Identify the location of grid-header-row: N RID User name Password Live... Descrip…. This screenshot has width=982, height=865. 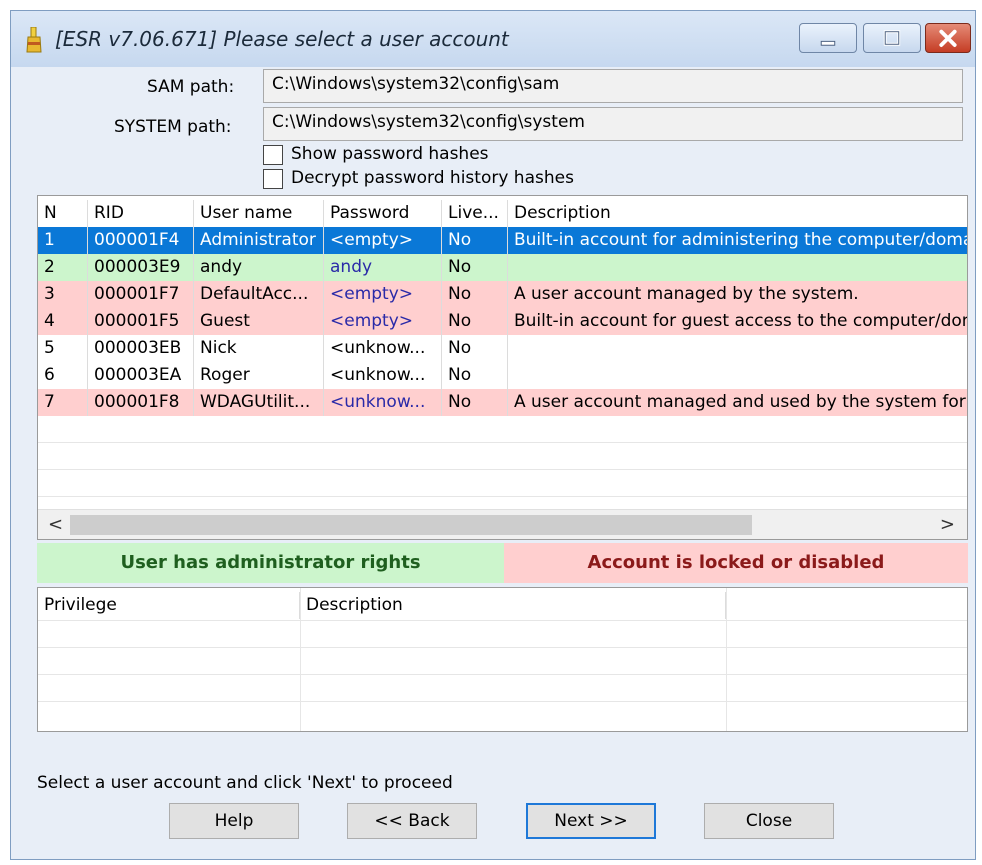
(502, 213).